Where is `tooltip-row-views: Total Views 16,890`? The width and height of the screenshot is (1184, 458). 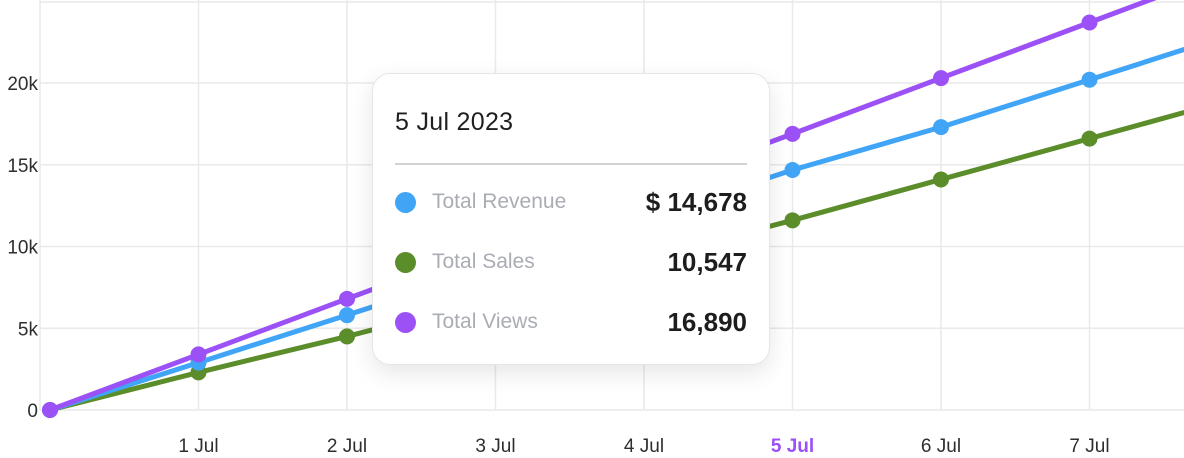 tooltip-row-views: Total Views 16,890 is located at coordinates (571, 322).